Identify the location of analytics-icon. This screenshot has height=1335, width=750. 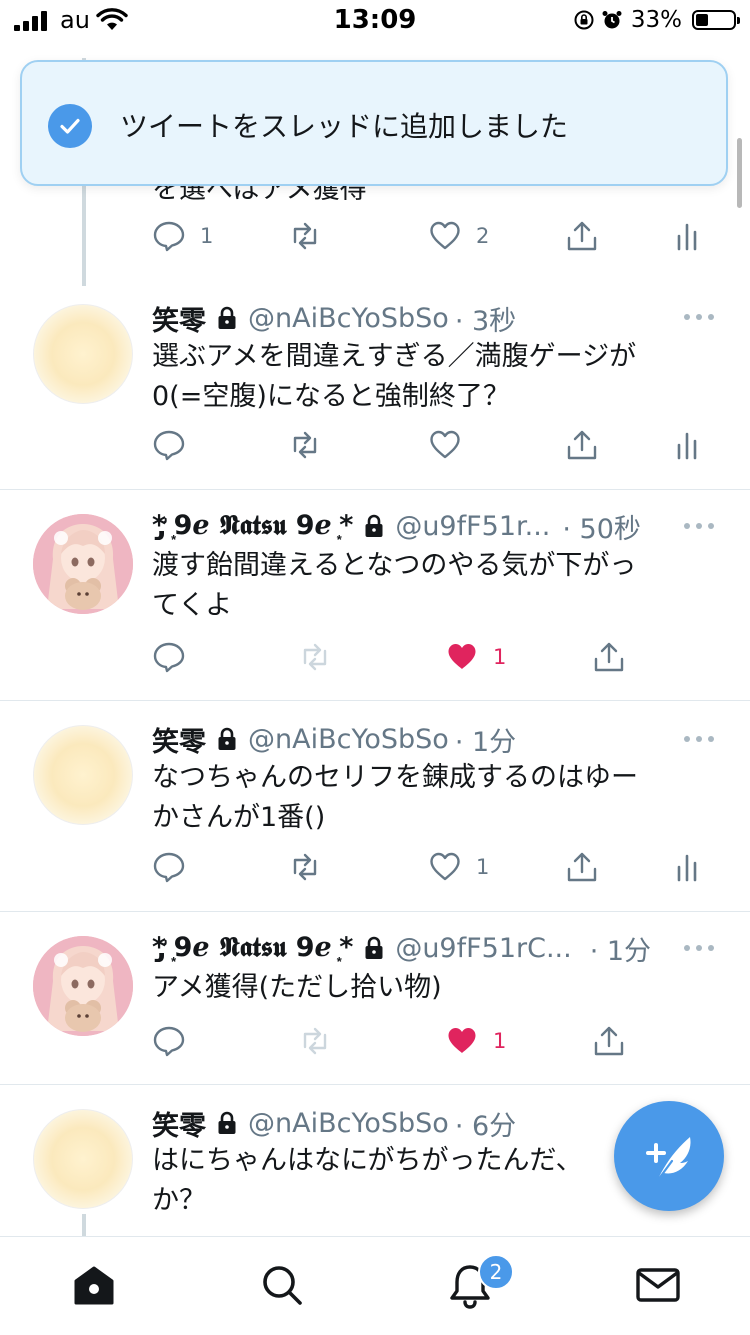
(687, 446).